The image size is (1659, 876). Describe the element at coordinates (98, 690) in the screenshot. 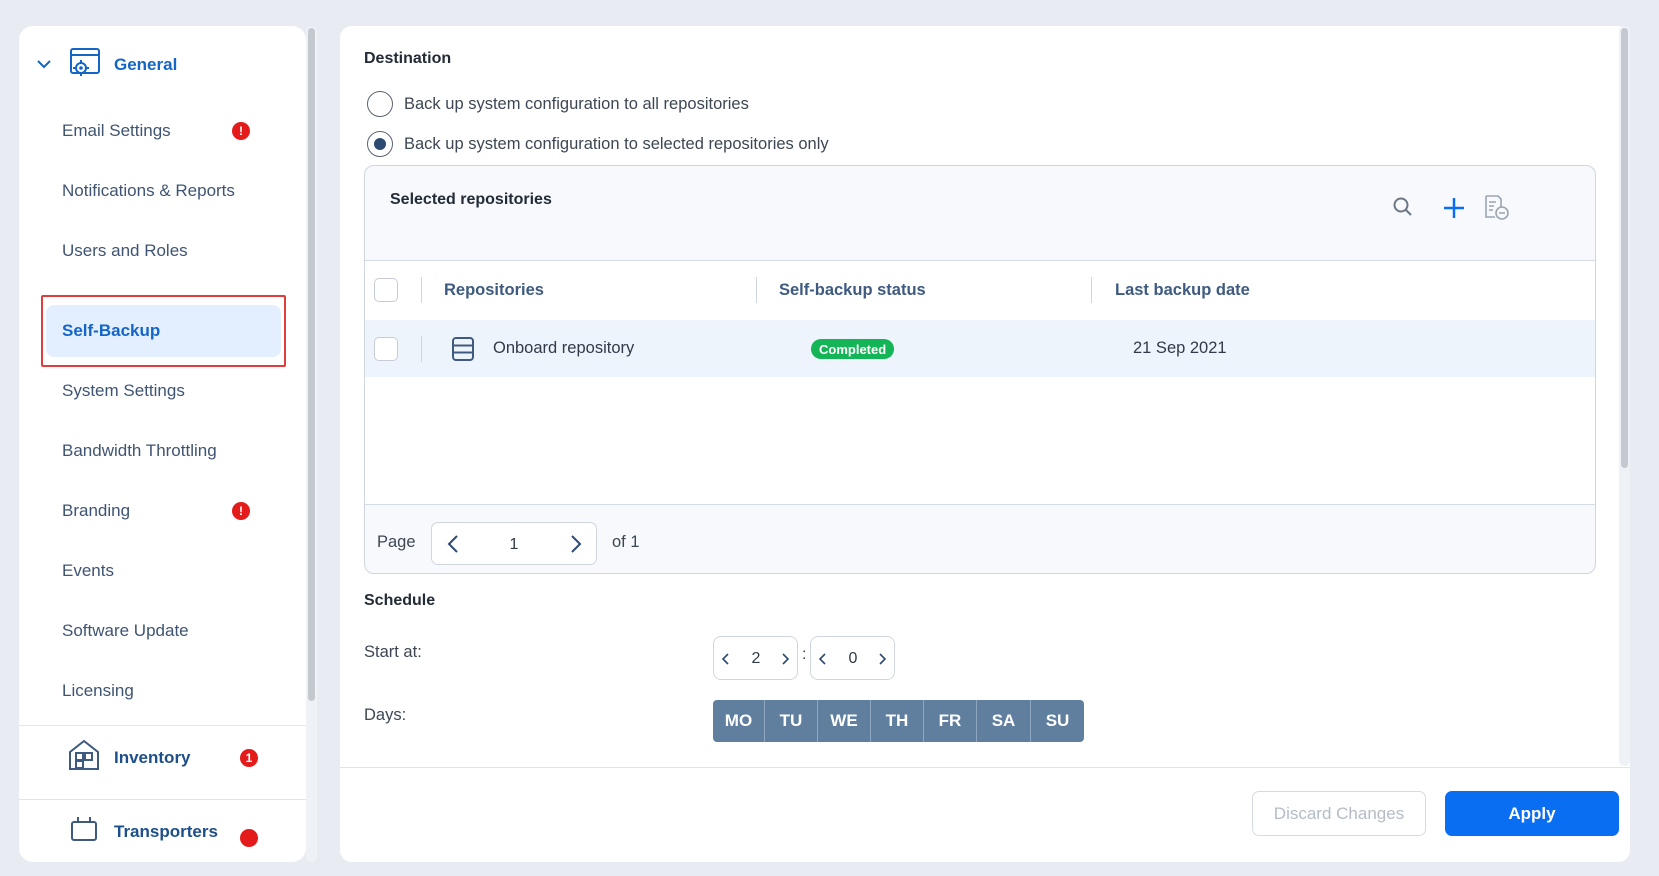

I see `sidebar-item-label: Licensing` at that location.